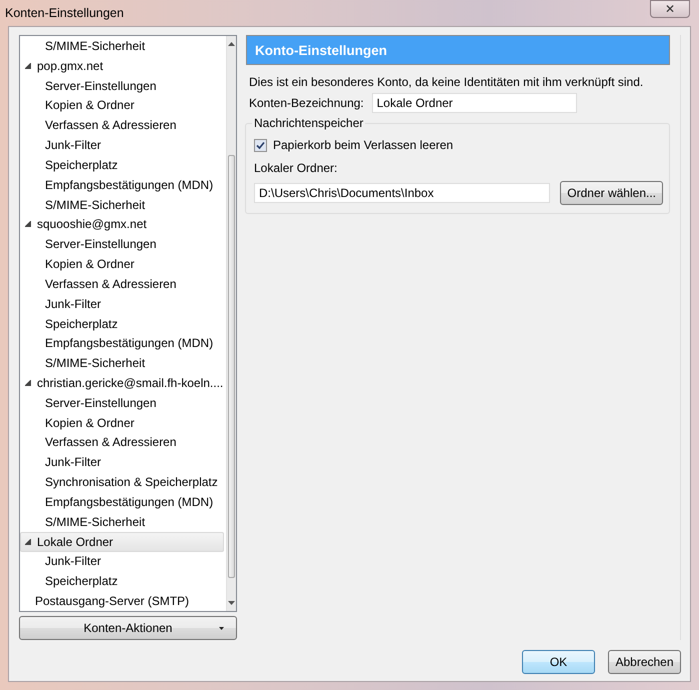 This screenshot has width=699, height=690. What do you see at coordinates (231, 323) in the screenshot?
I see `scrollbar` at bounding box center [231, 323].